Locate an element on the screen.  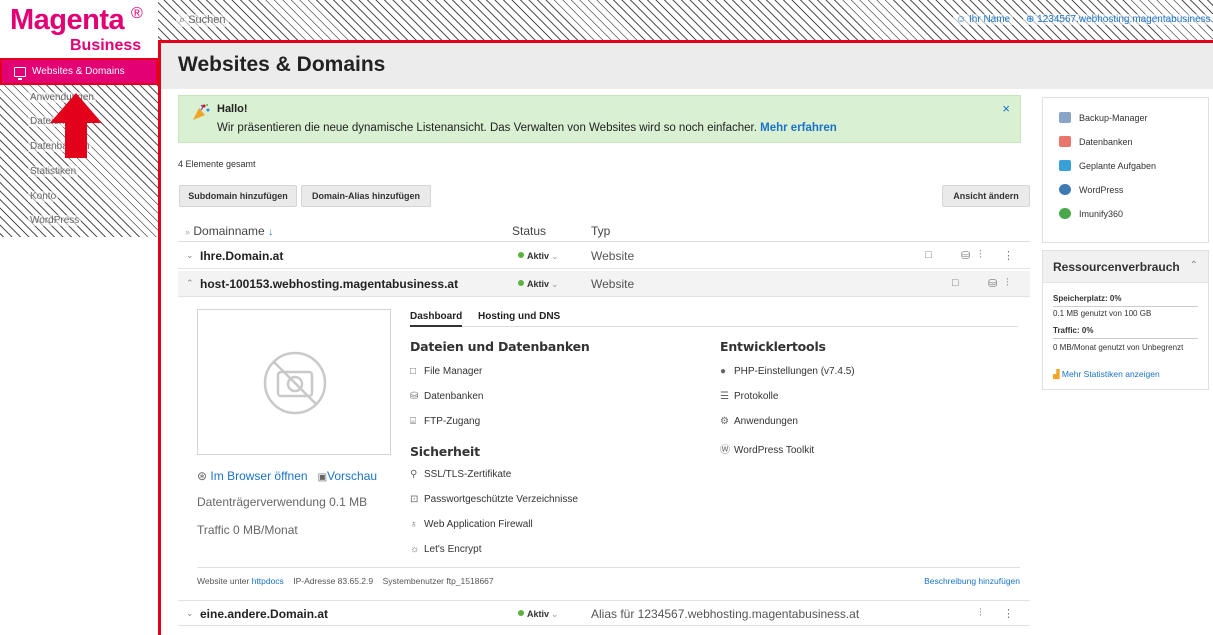
databases-tool-link: Datenbanken is located at coordinates (1096, 141).